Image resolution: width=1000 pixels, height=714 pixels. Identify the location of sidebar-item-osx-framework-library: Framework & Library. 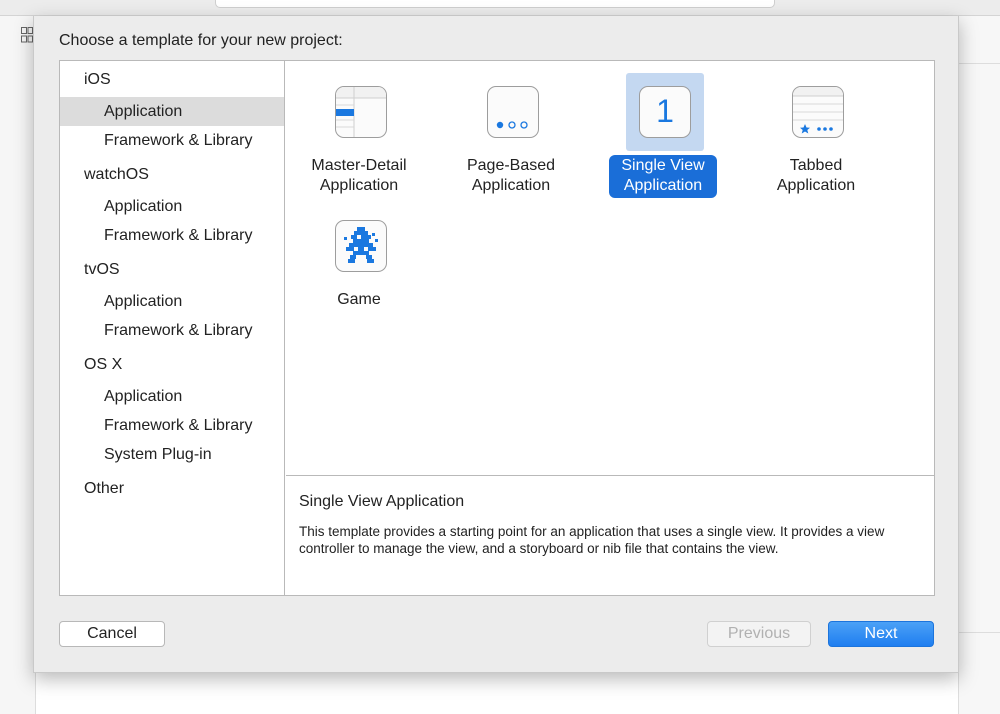
(172, 425).